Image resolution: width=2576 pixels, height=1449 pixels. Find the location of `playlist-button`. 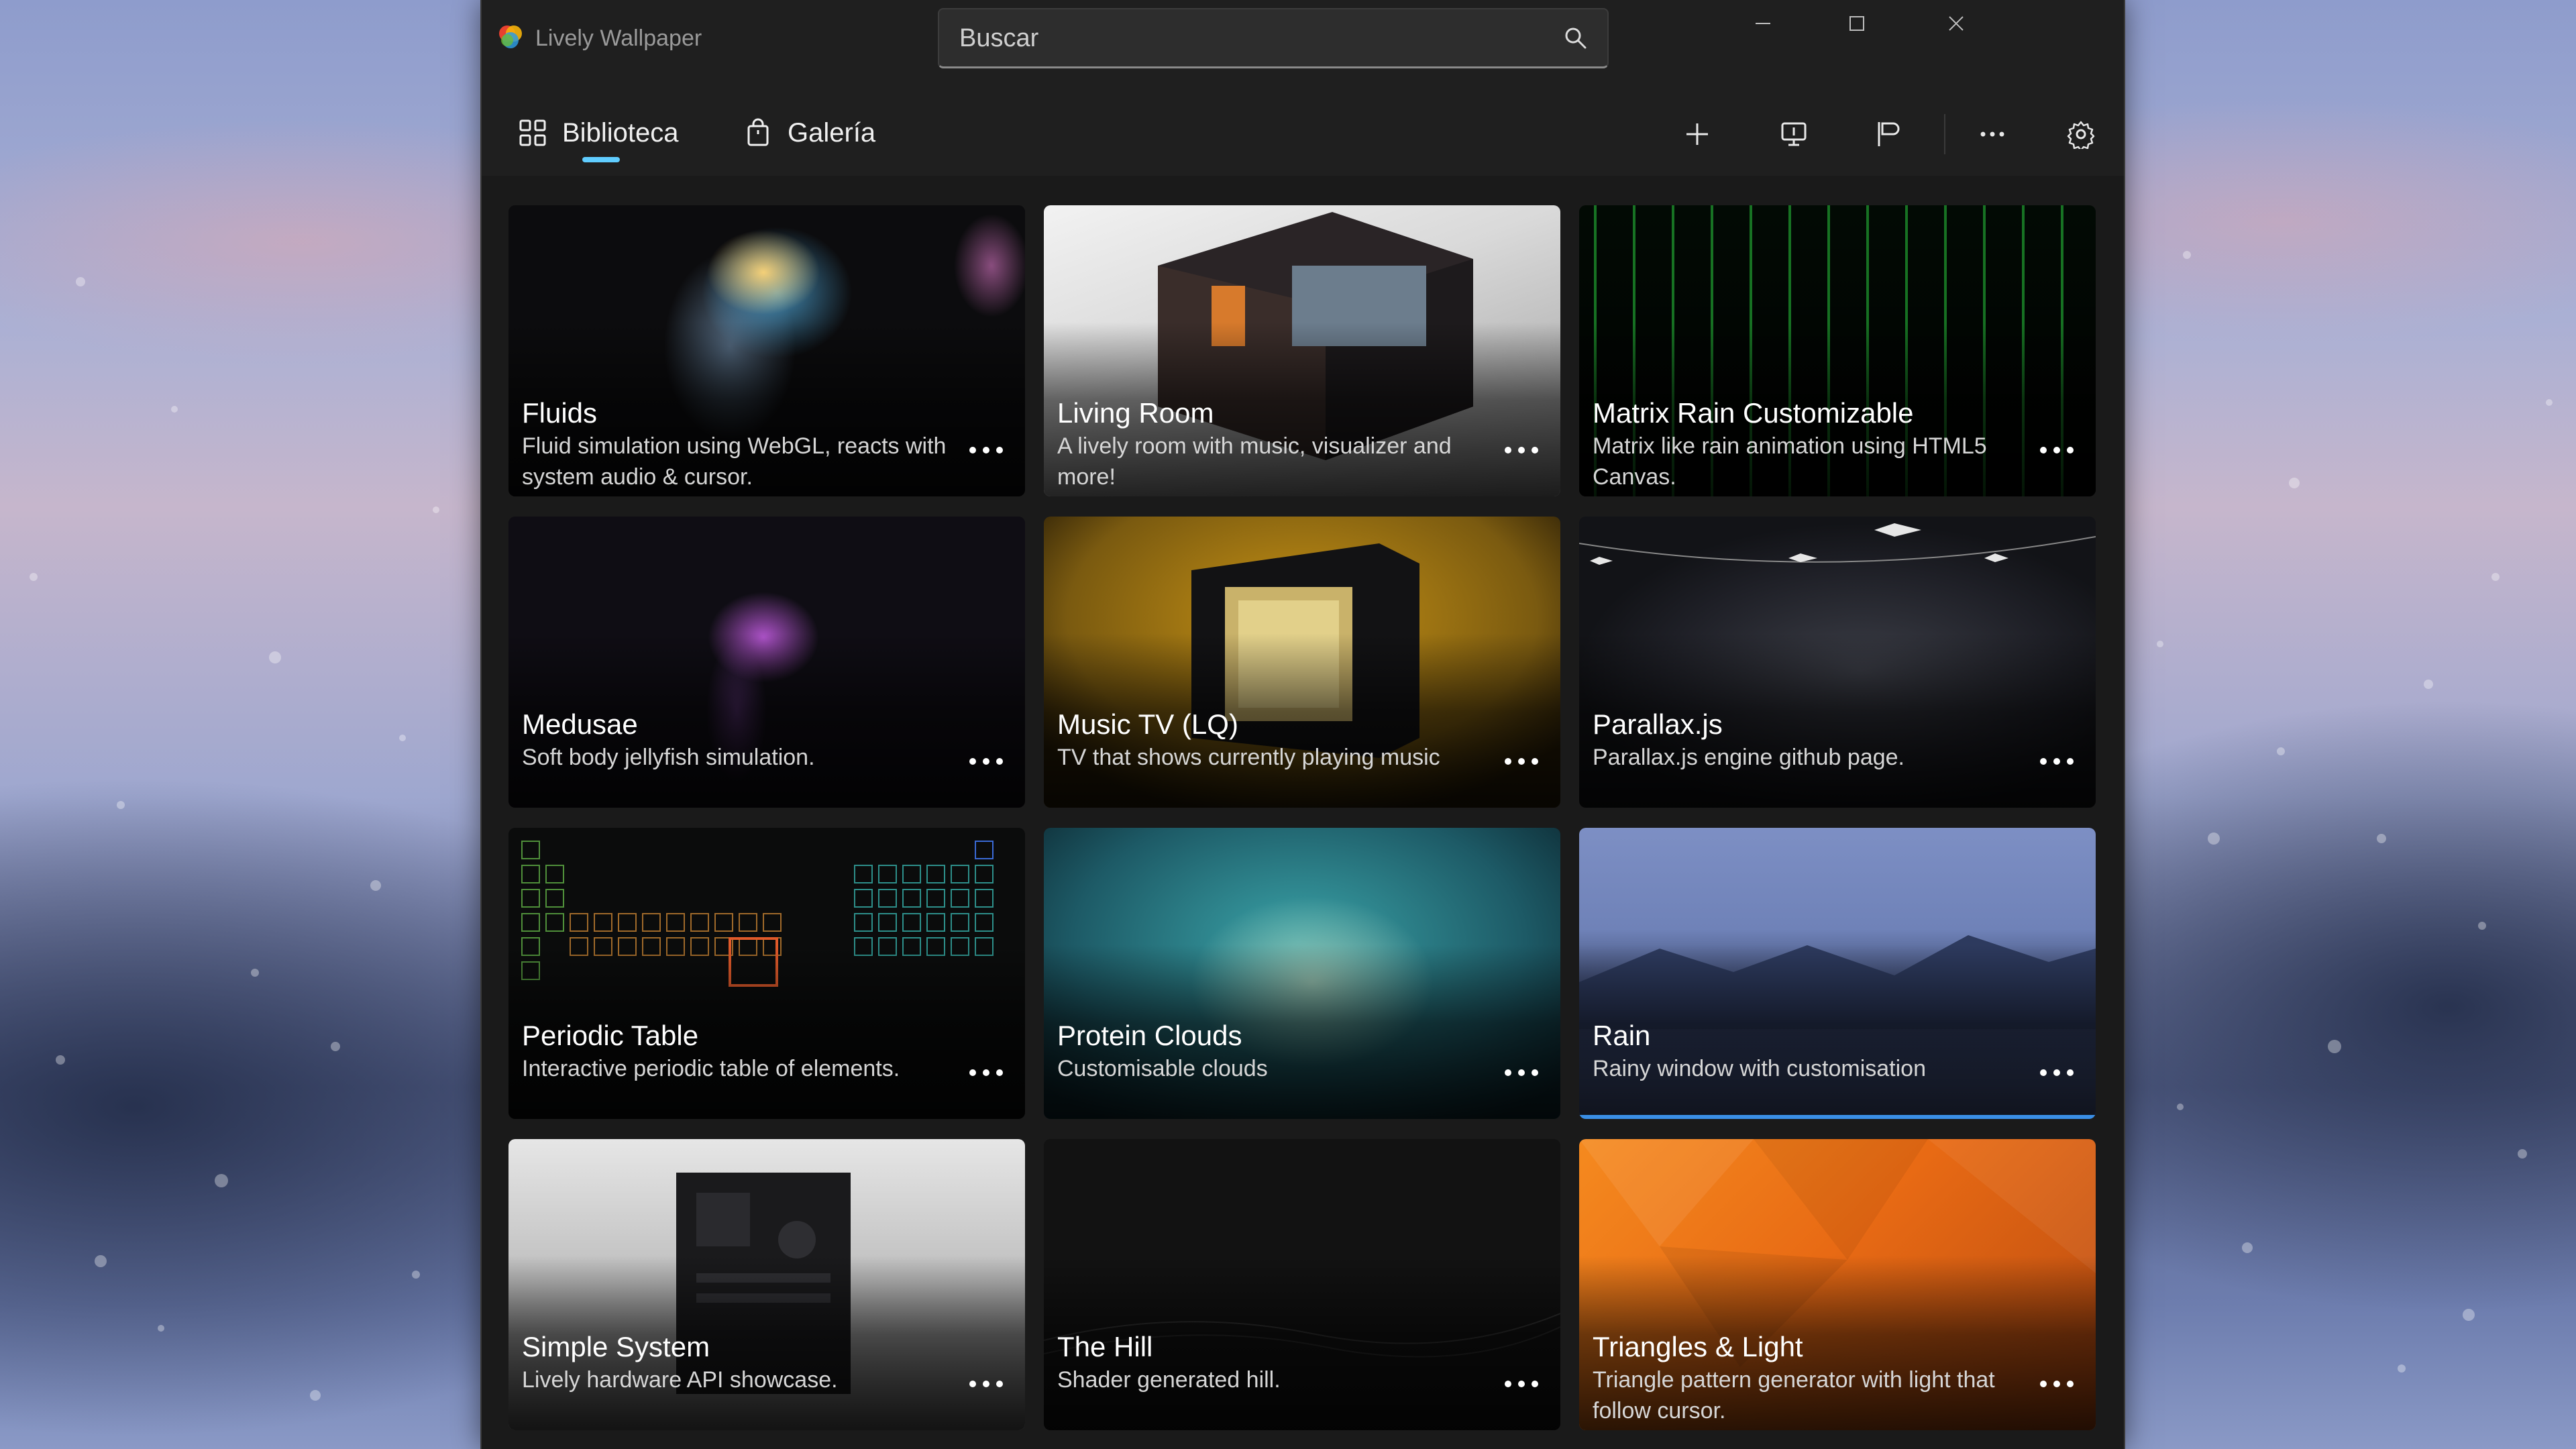

playlist-button is located at coordinates (1887, 134).